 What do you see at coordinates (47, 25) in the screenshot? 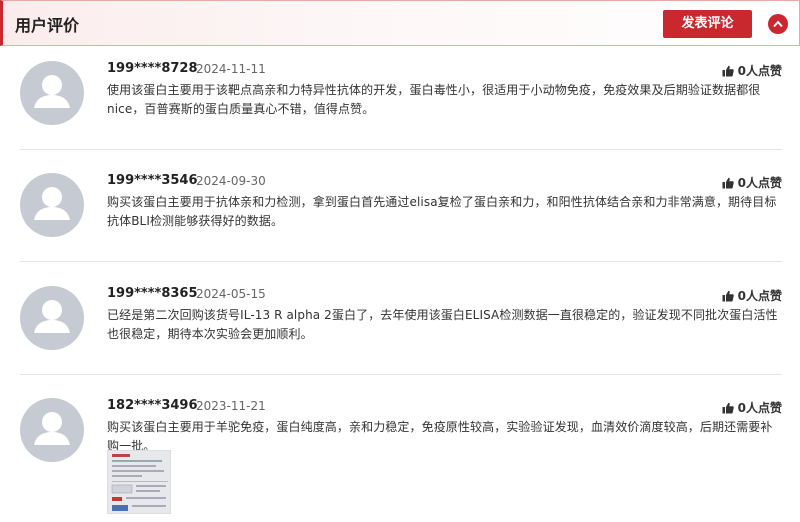
I see `page-title: 用户评价` at bounding box center [47, 25].